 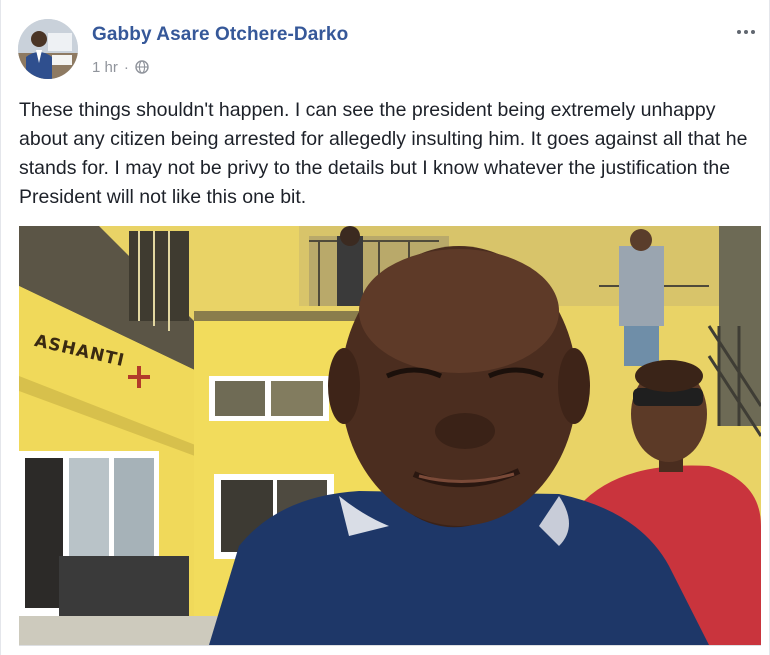 I want to click on post-timestamp: 1 hr, so click(x=105, y=67).